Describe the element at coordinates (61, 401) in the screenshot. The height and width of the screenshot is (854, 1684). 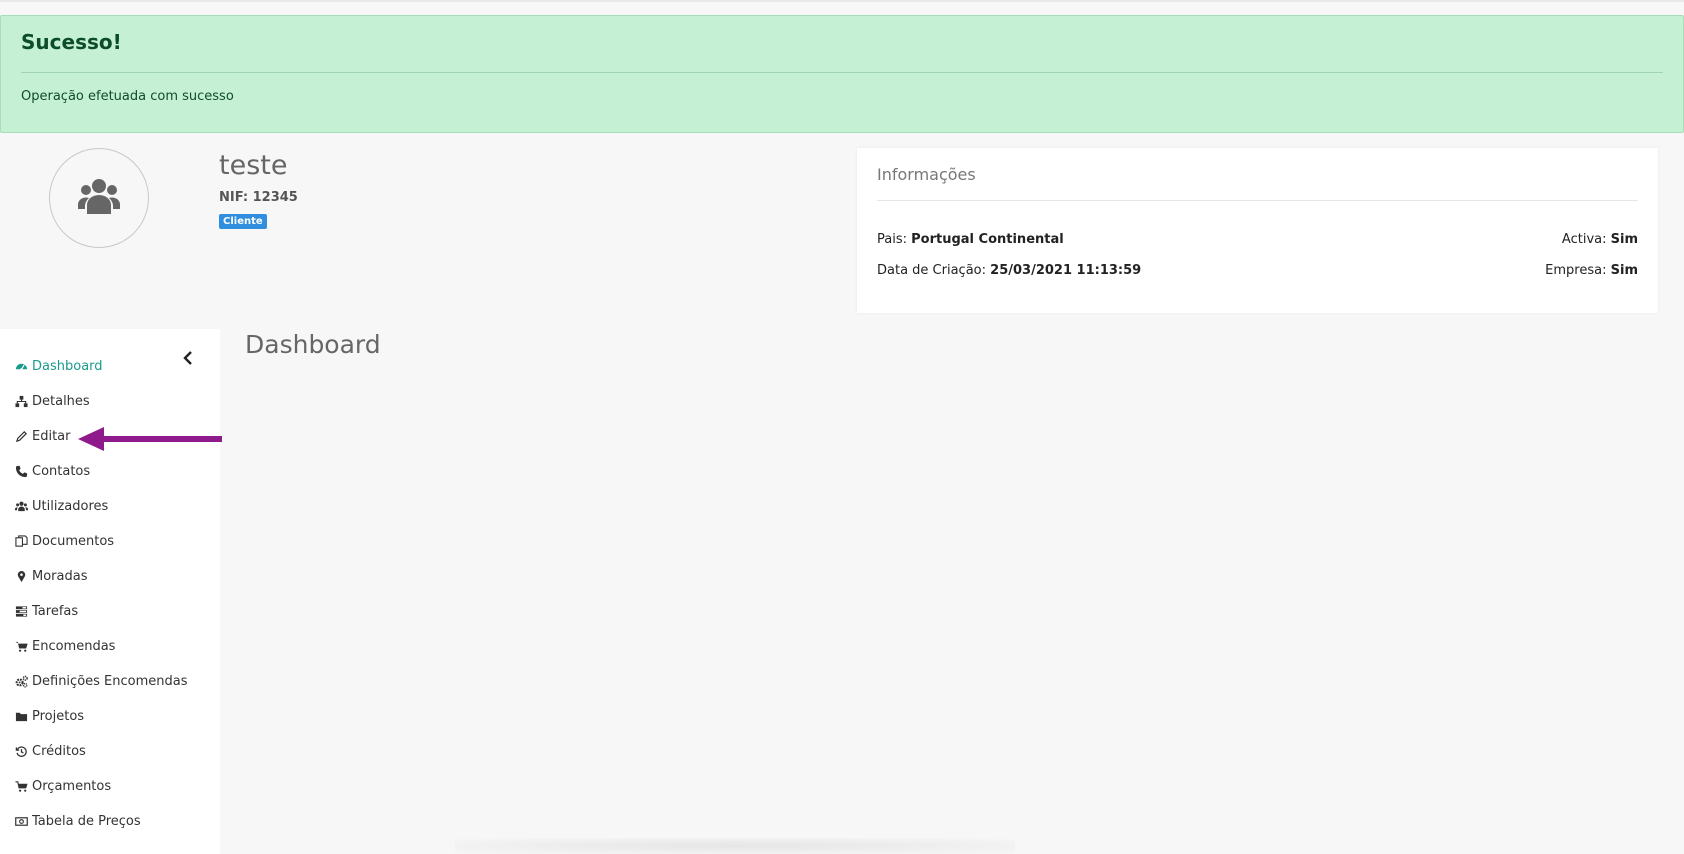
I see `sidebar-item-label: Detalhes` at that location.